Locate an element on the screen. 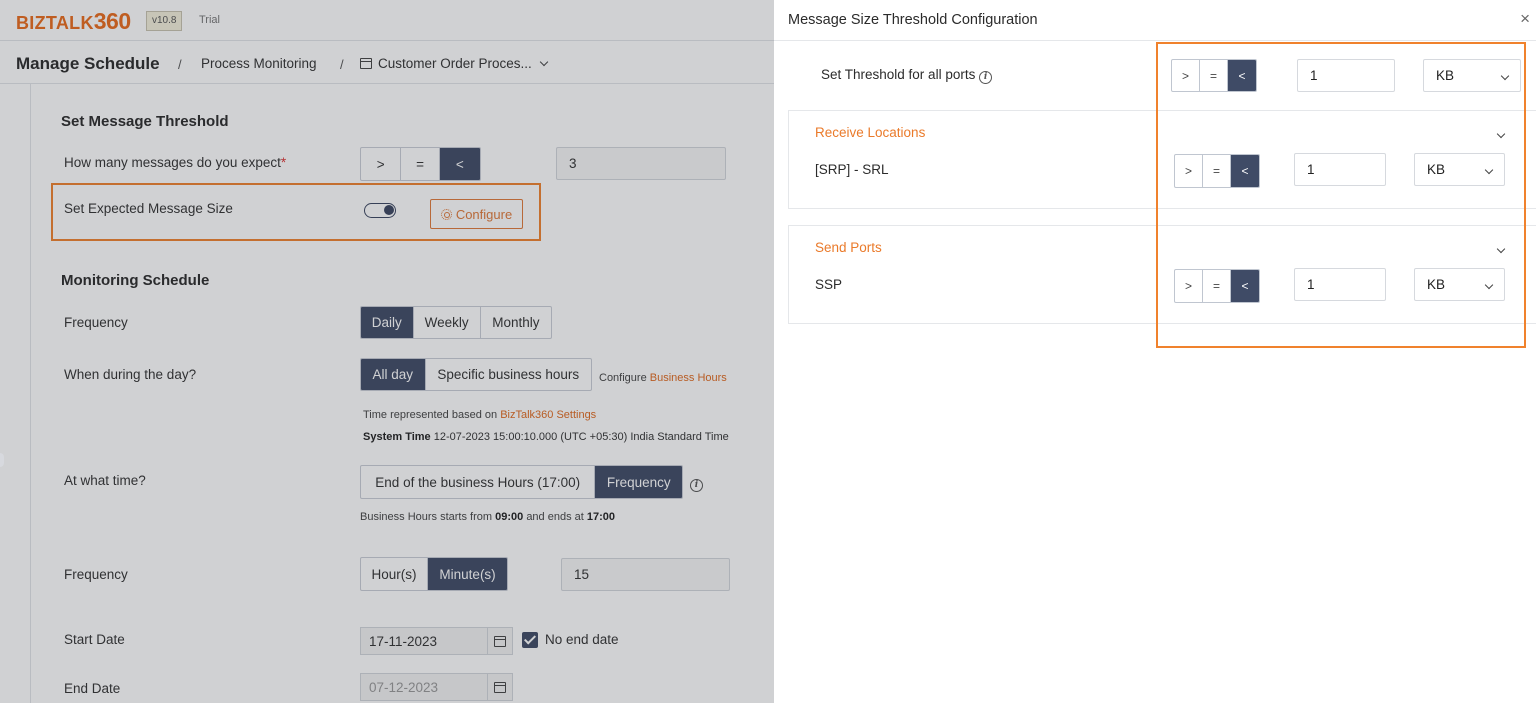 Image resolution: width=1536 pixels, height=703 pixels. send-size-input: 1 is located at coordinates (1340, 284).